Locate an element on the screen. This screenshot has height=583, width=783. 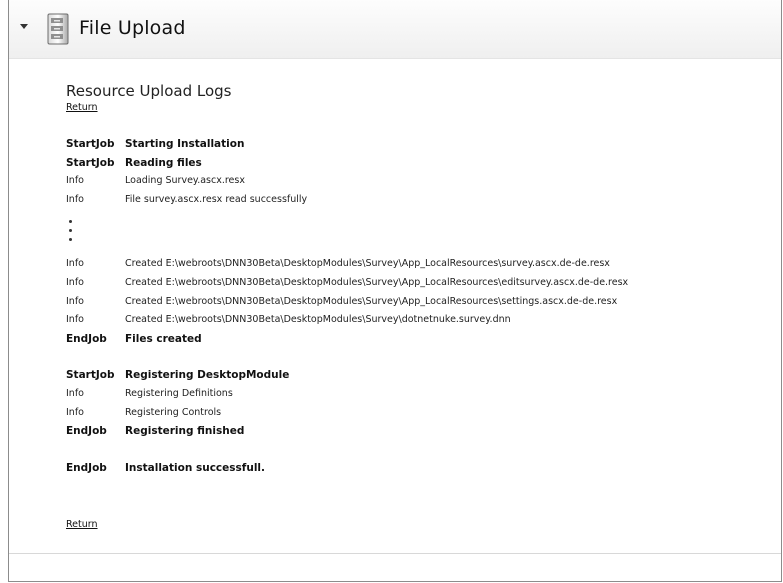
log-message: Reading files is located at coordinates (163, 162).